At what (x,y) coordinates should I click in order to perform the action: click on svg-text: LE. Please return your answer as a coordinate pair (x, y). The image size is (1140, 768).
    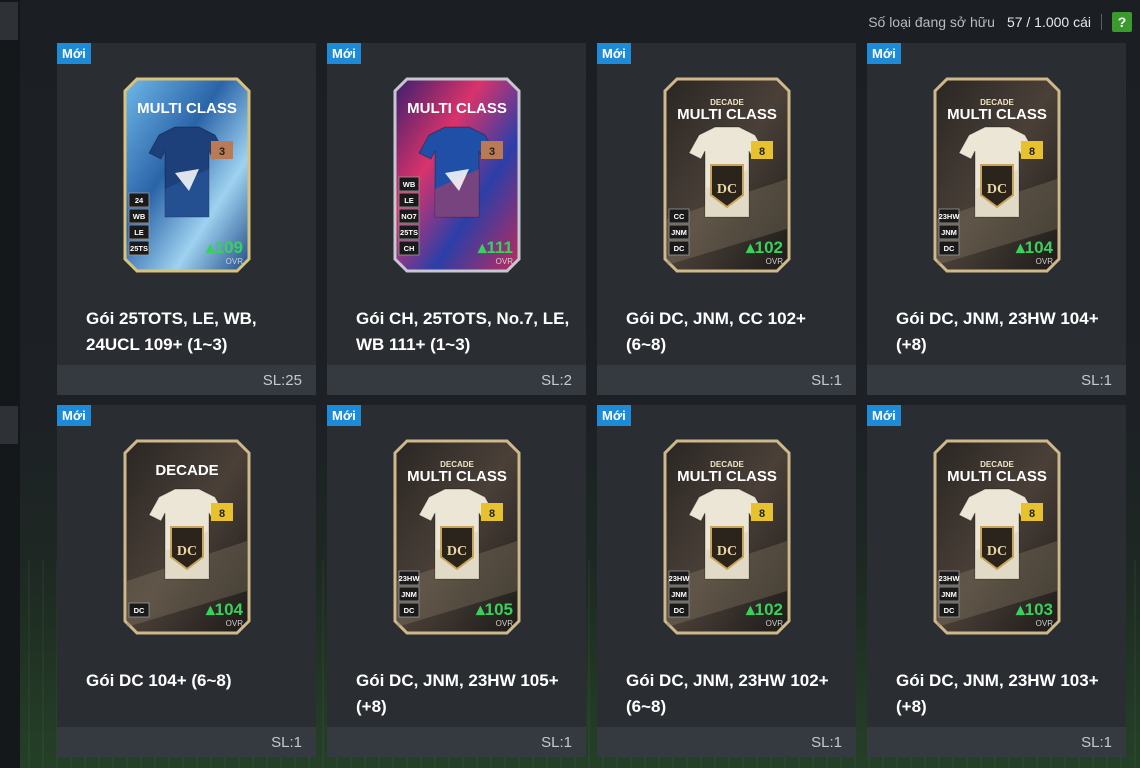
    Looking at the image, I should click on (409, 200).